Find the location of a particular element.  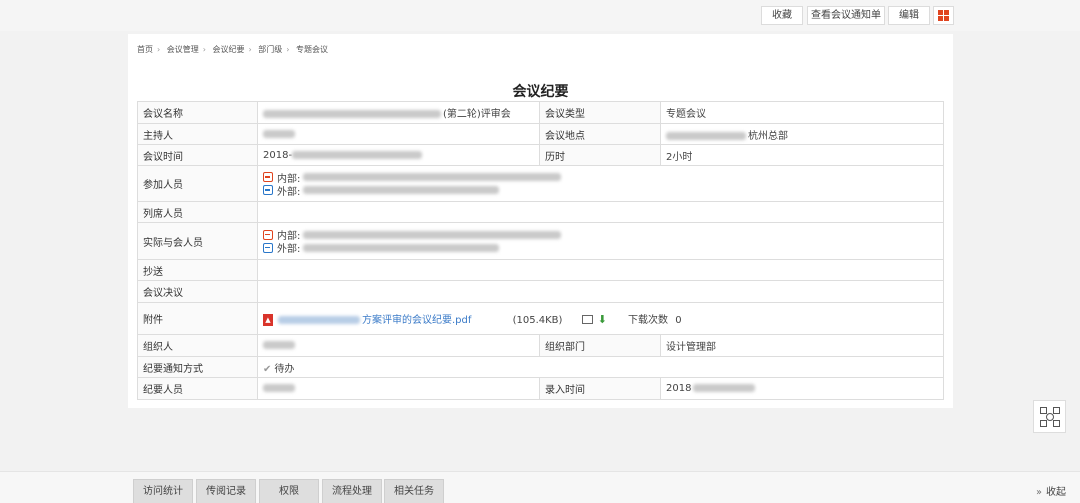

attachment-size: (105.4KB) is located at coordinates (537, 320).